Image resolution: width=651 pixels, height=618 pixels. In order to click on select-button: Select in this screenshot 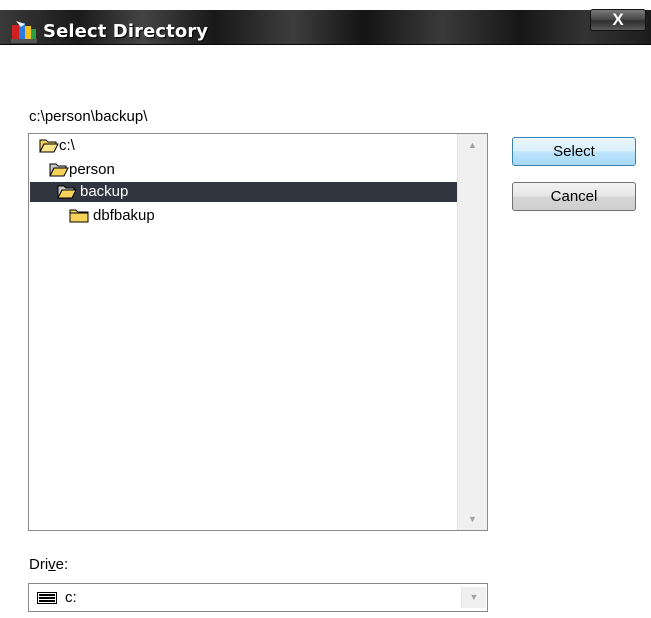, I will do `click(574, 151)`.